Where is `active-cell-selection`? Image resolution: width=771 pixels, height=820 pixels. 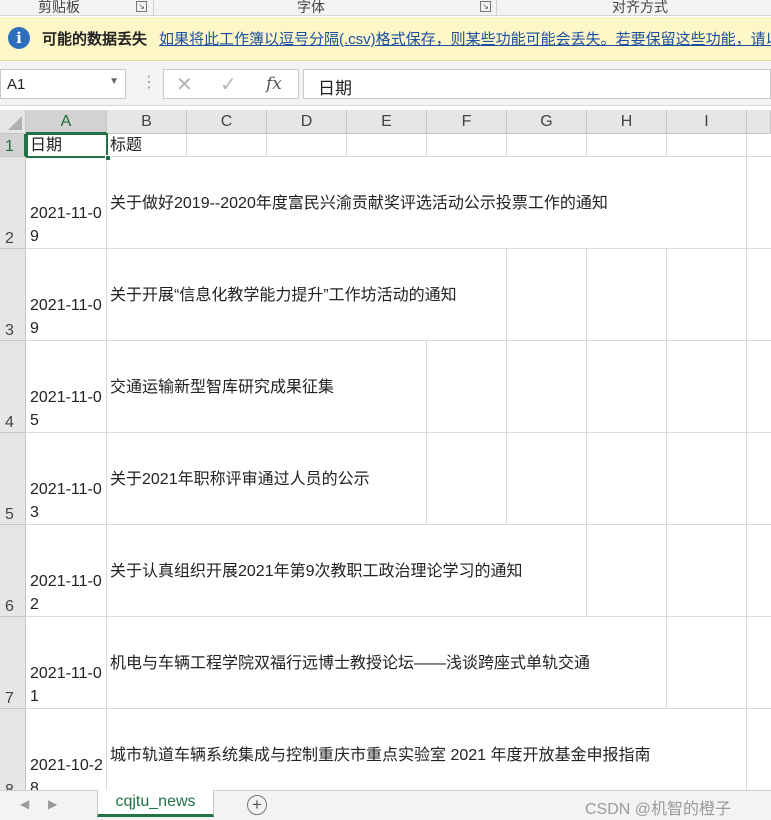
active-cell-selection is located at coordinates (68, 147).